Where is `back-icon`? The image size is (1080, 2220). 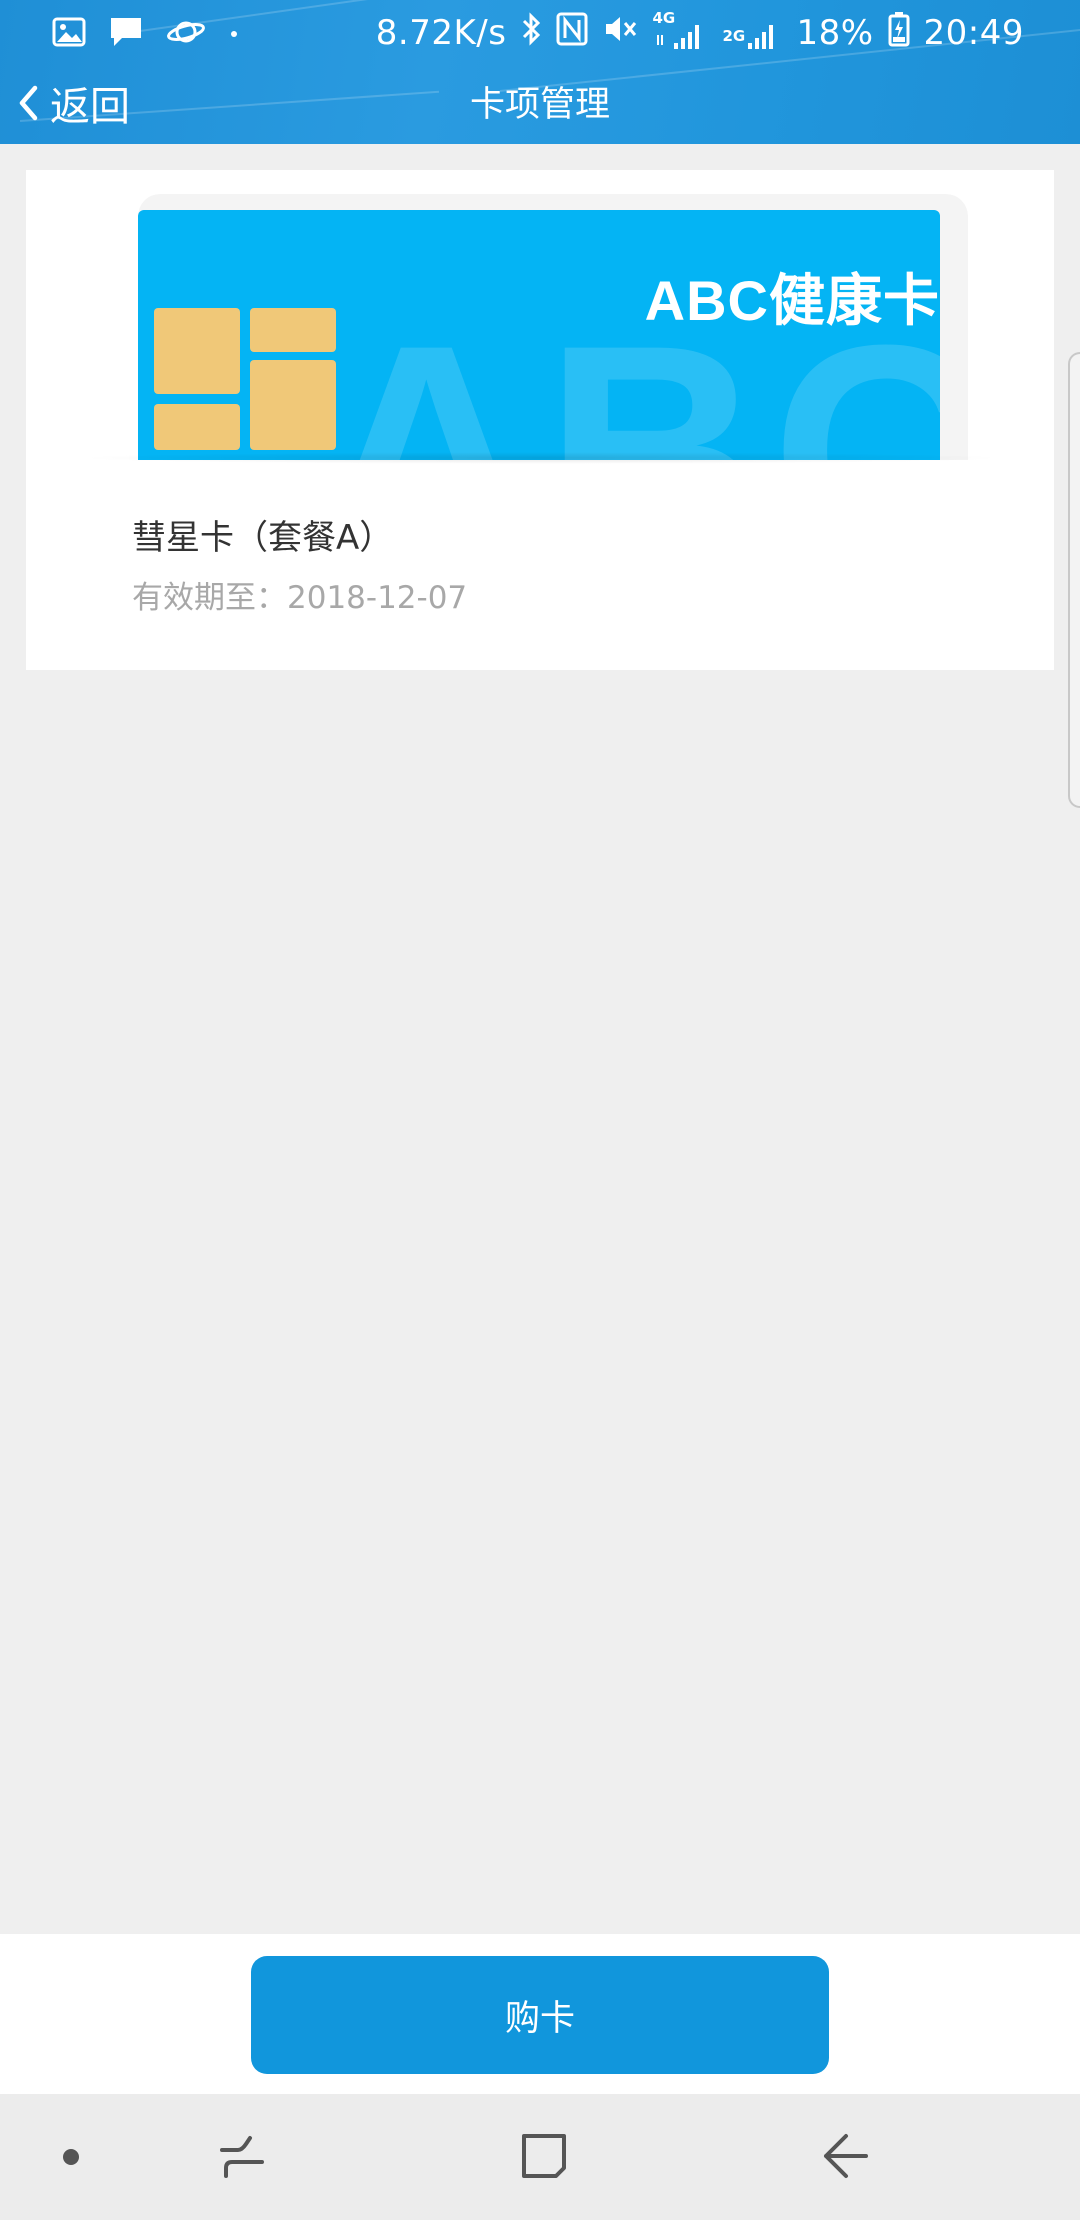 back-icon is located at coordinates (846, 2156).